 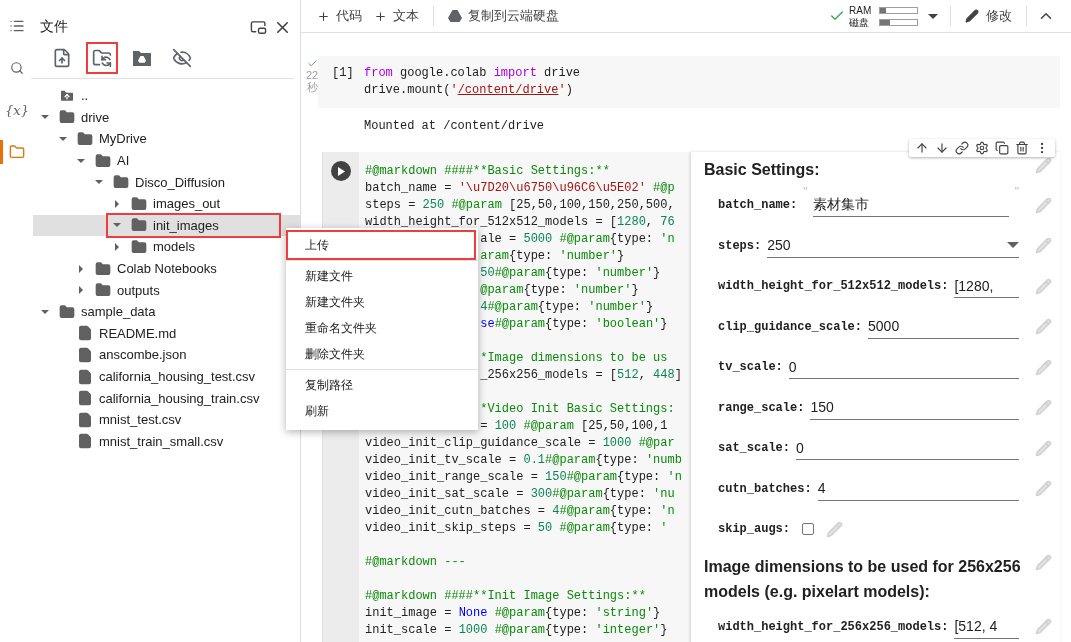 I want to click on input-field: 4, so click(x=918, y=488).